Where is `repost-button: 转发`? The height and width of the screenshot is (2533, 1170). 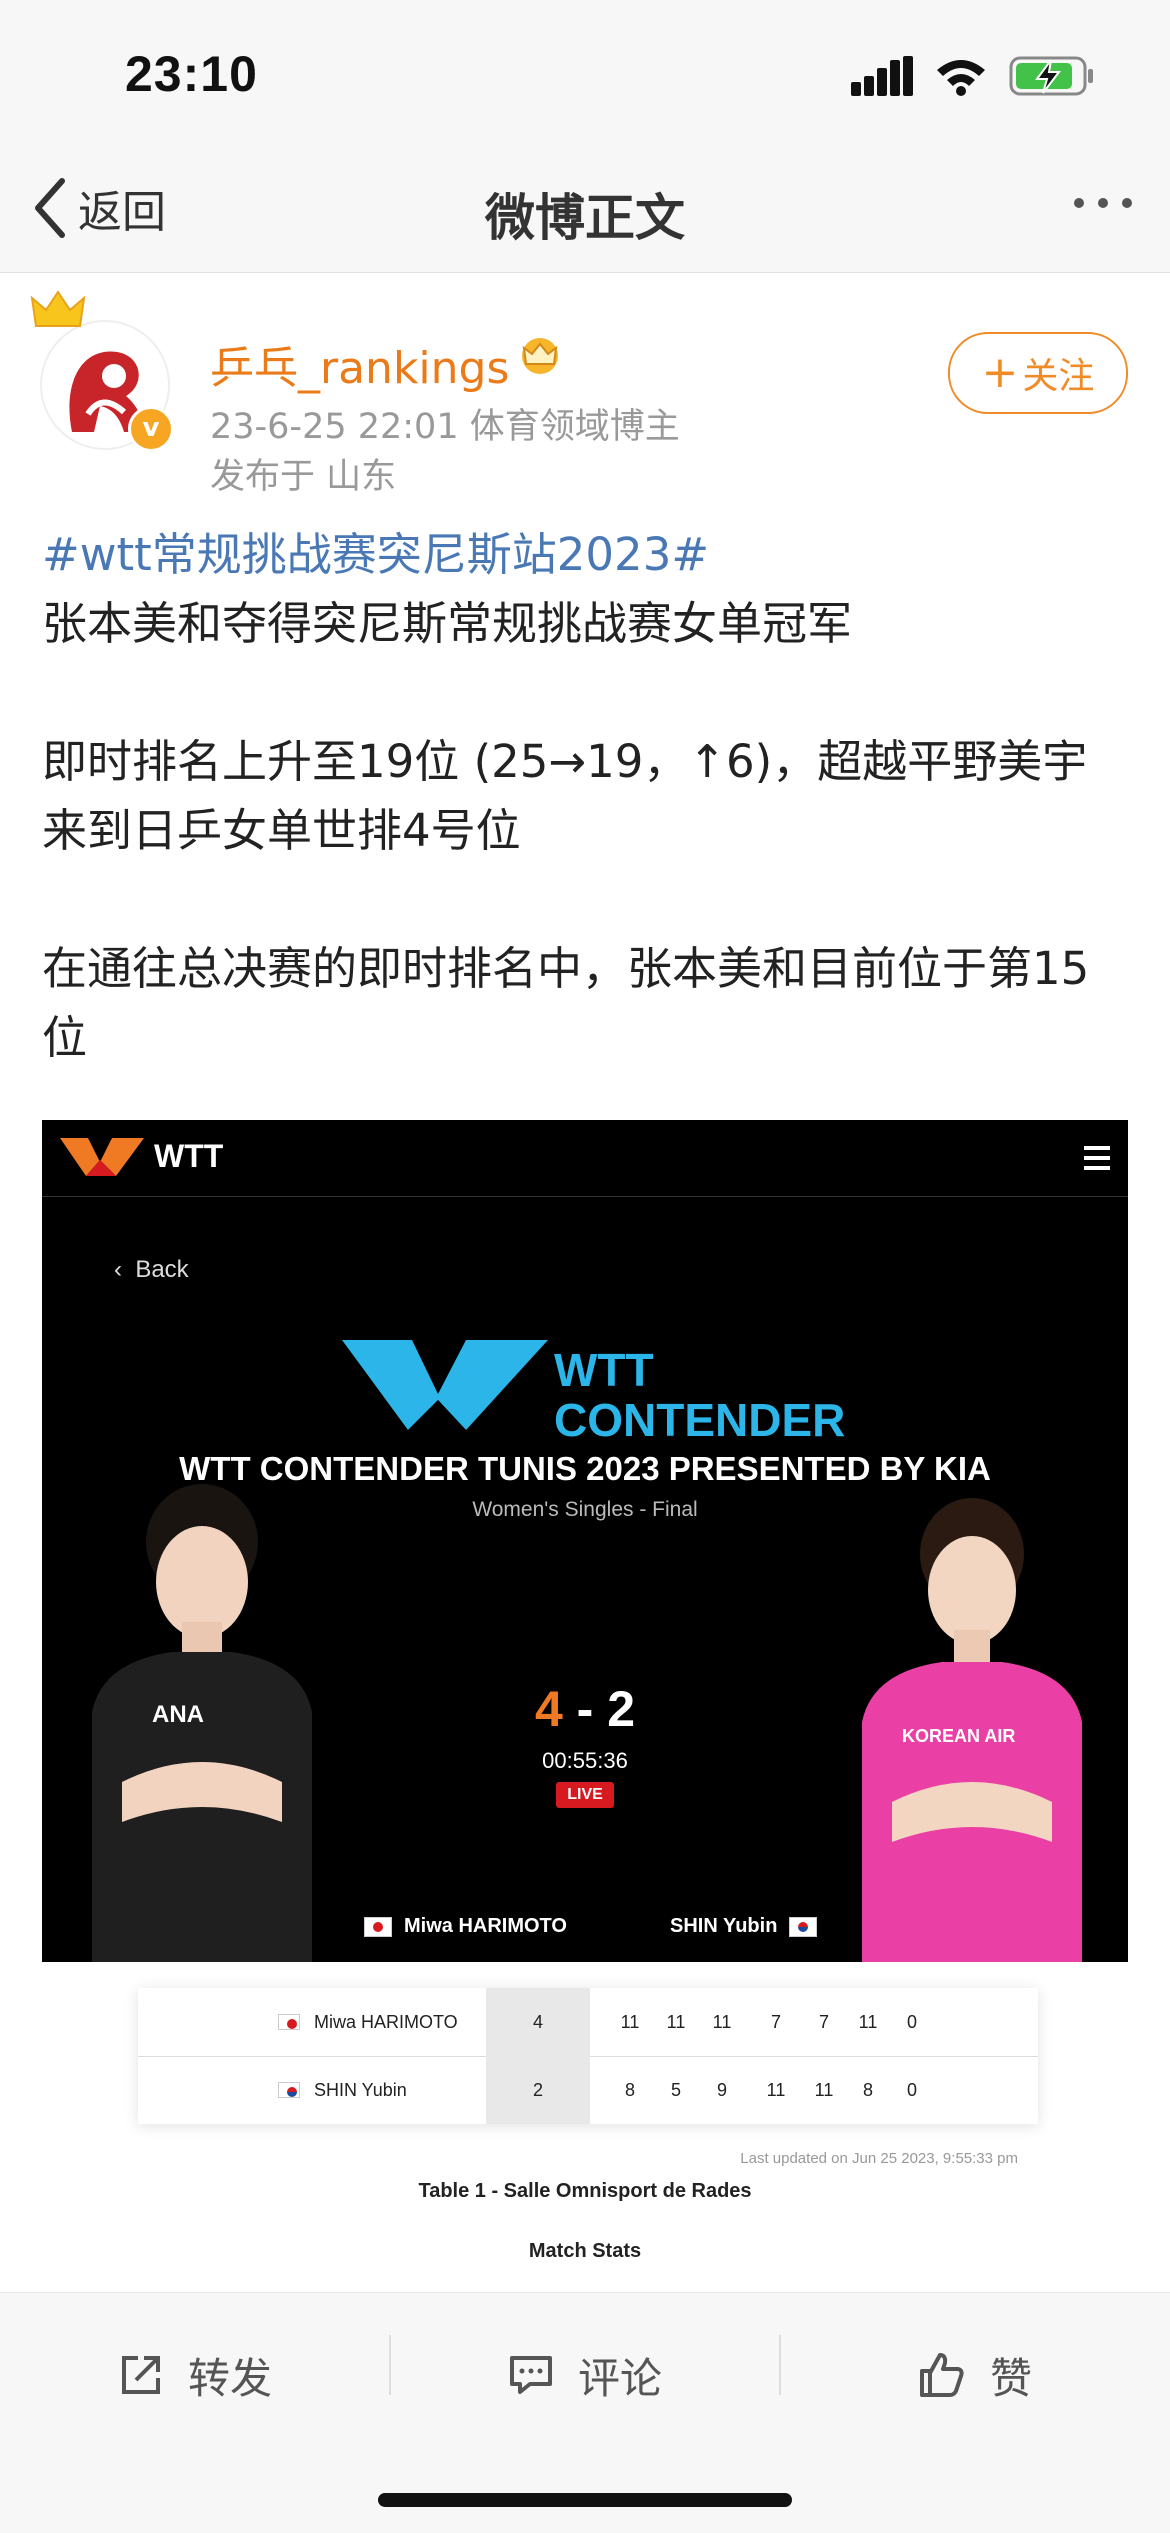
repost-button: 转发 is located at coordinates (195, 2375).